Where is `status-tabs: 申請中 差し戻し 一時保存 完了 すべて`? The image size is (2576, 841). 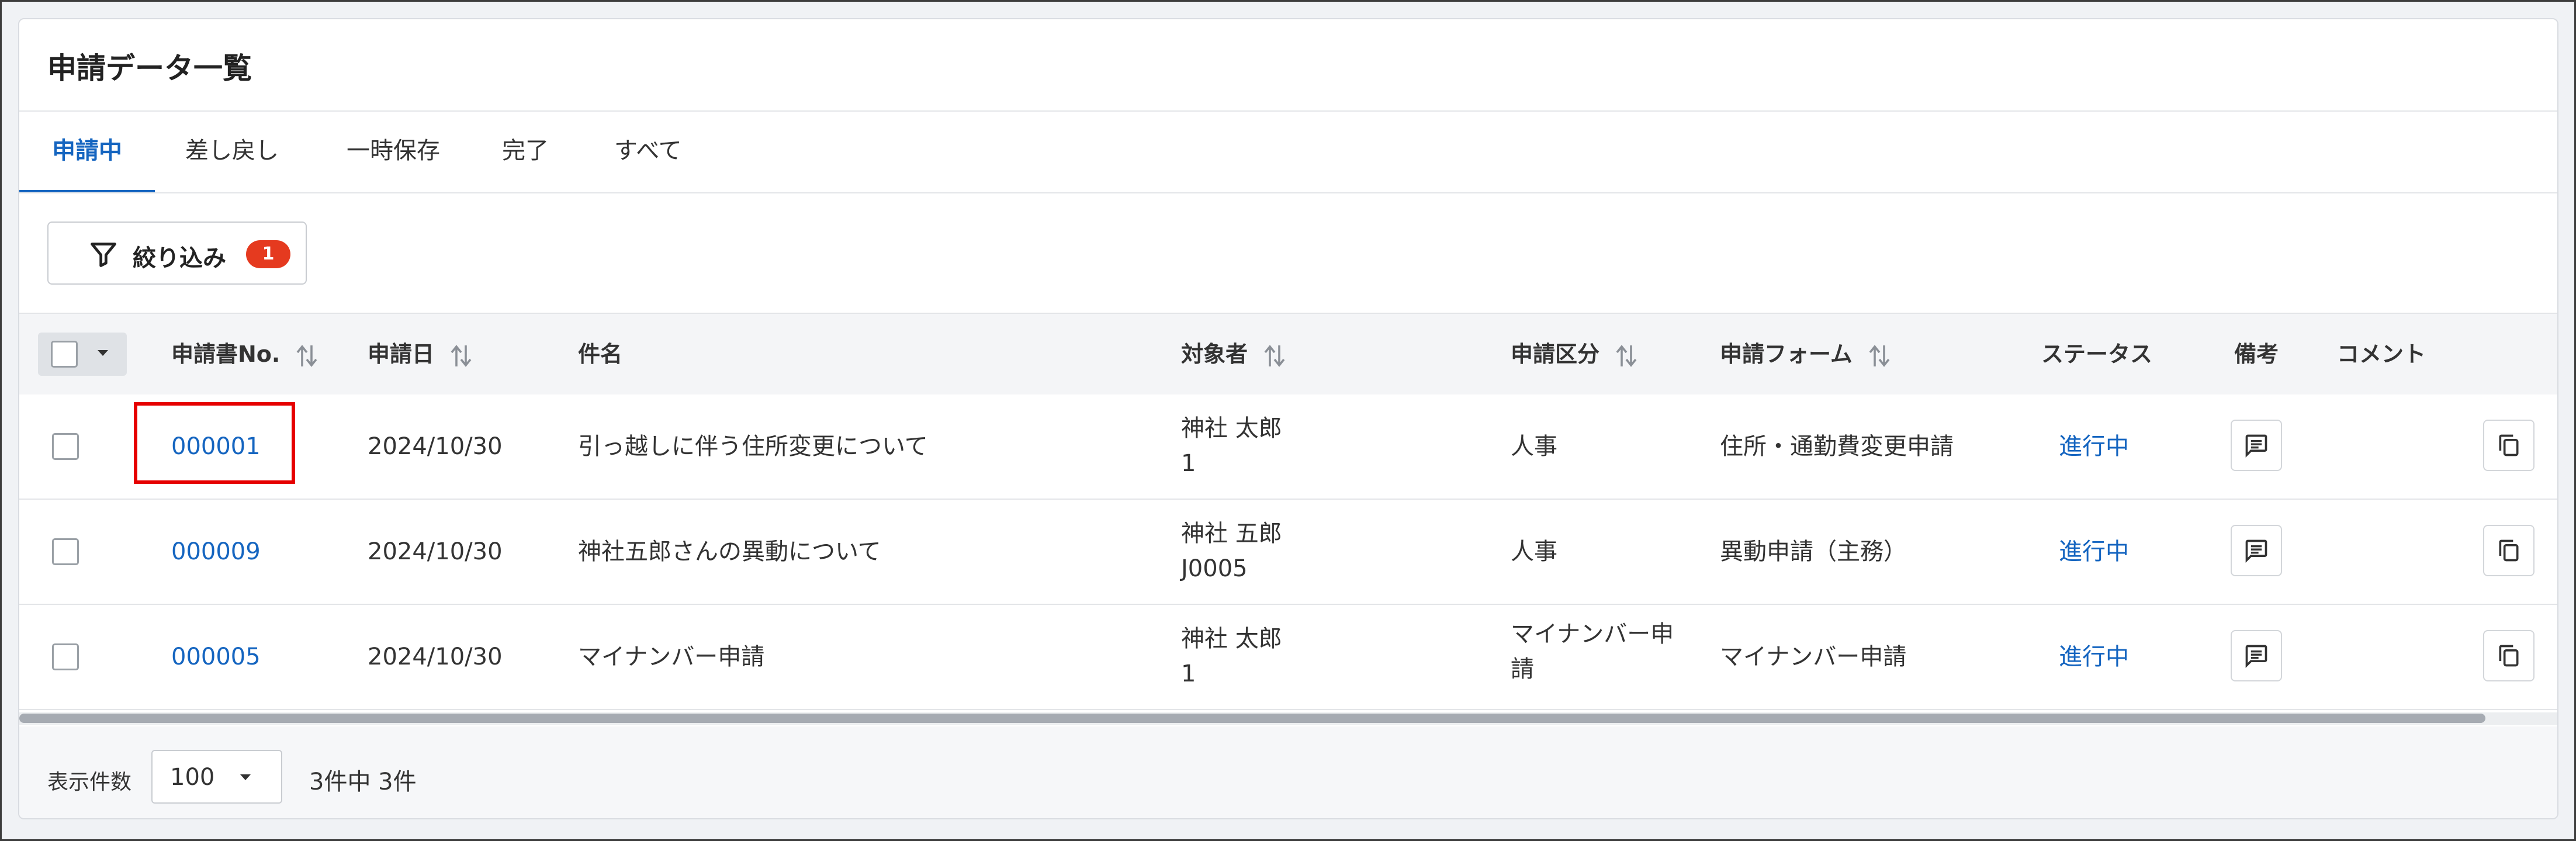
status-tabs: 申請中 差し戻し 一時保存 完了 すべて is located at coordinates (1288, 152).